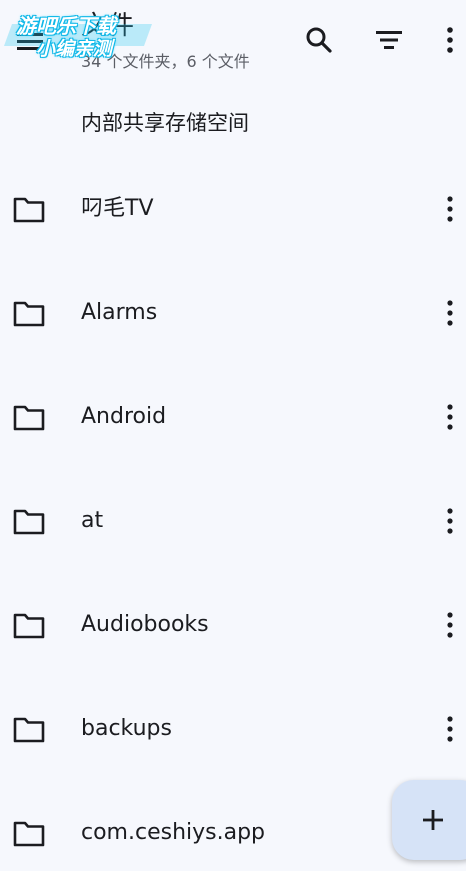 This screenshot has width=466, height=871. I want to click on overflow-menu-button, so click(448, 40).